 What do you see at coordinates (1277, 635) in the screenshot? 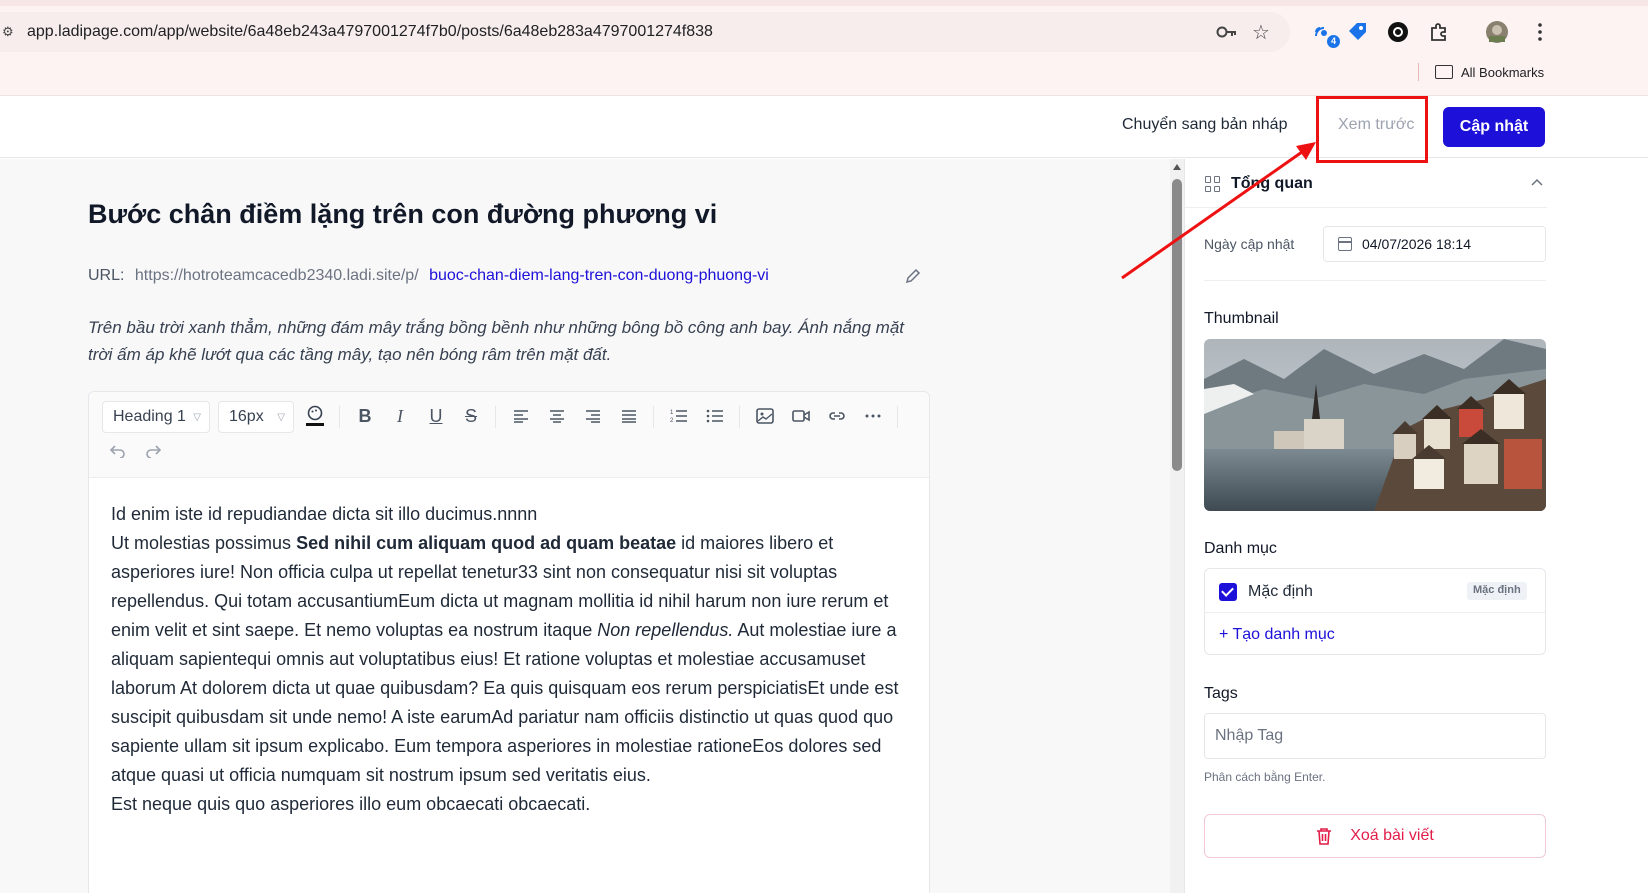
I see `add-category-link: + Tạo danh mục` at bounding box center [1277, 635].